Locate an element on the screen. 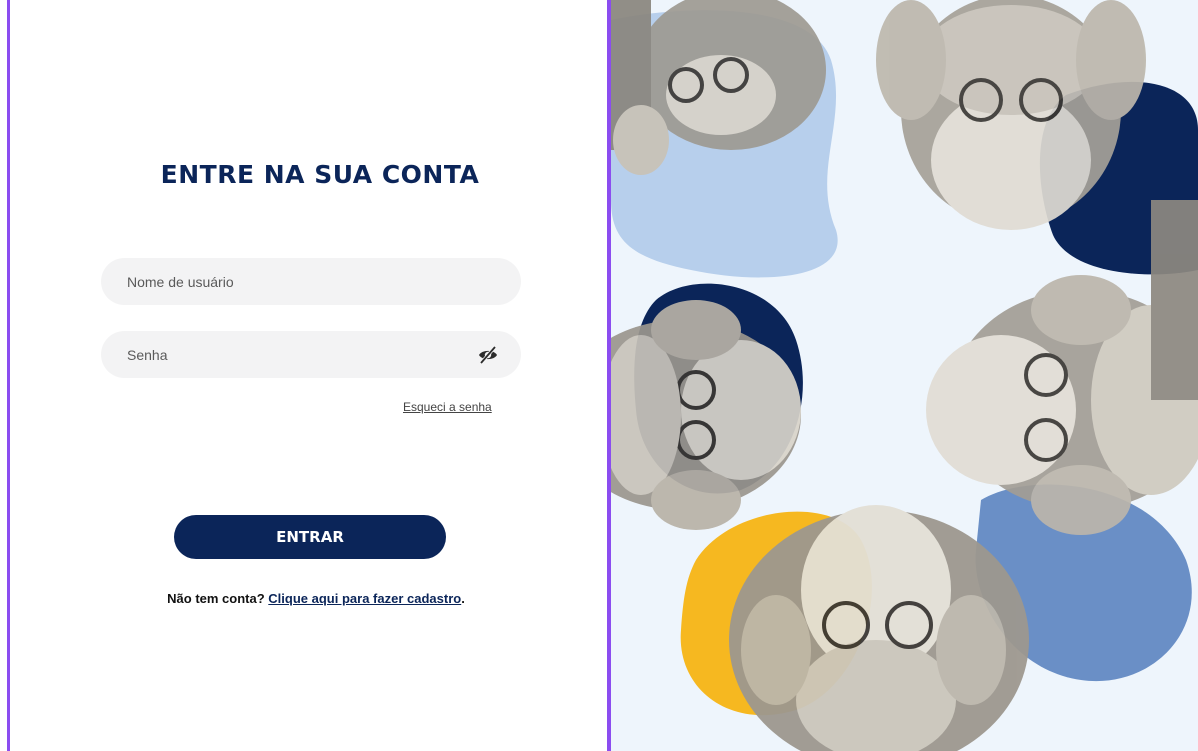 Image resolution: width=1198 pixels, height=751 pixels. submit-button: ENTRAR is located at coordinates (310, 537).